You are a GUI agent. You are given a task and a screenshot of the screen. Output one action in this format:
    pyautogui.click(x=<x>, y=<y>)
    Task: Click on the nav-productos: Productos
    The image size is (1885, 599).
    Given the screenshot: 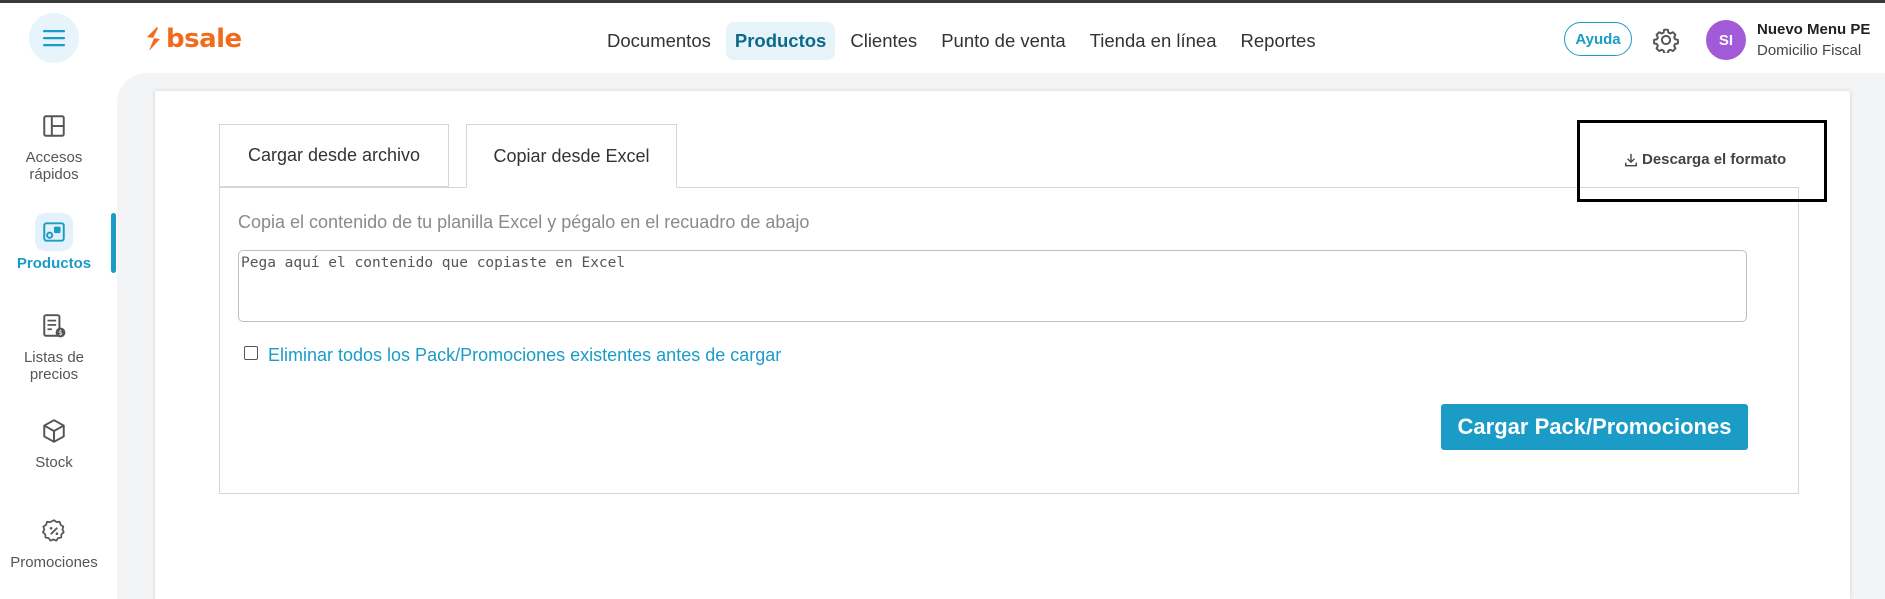 What is the action you would take?
    pyautogui.click(x=780, y=41)
    